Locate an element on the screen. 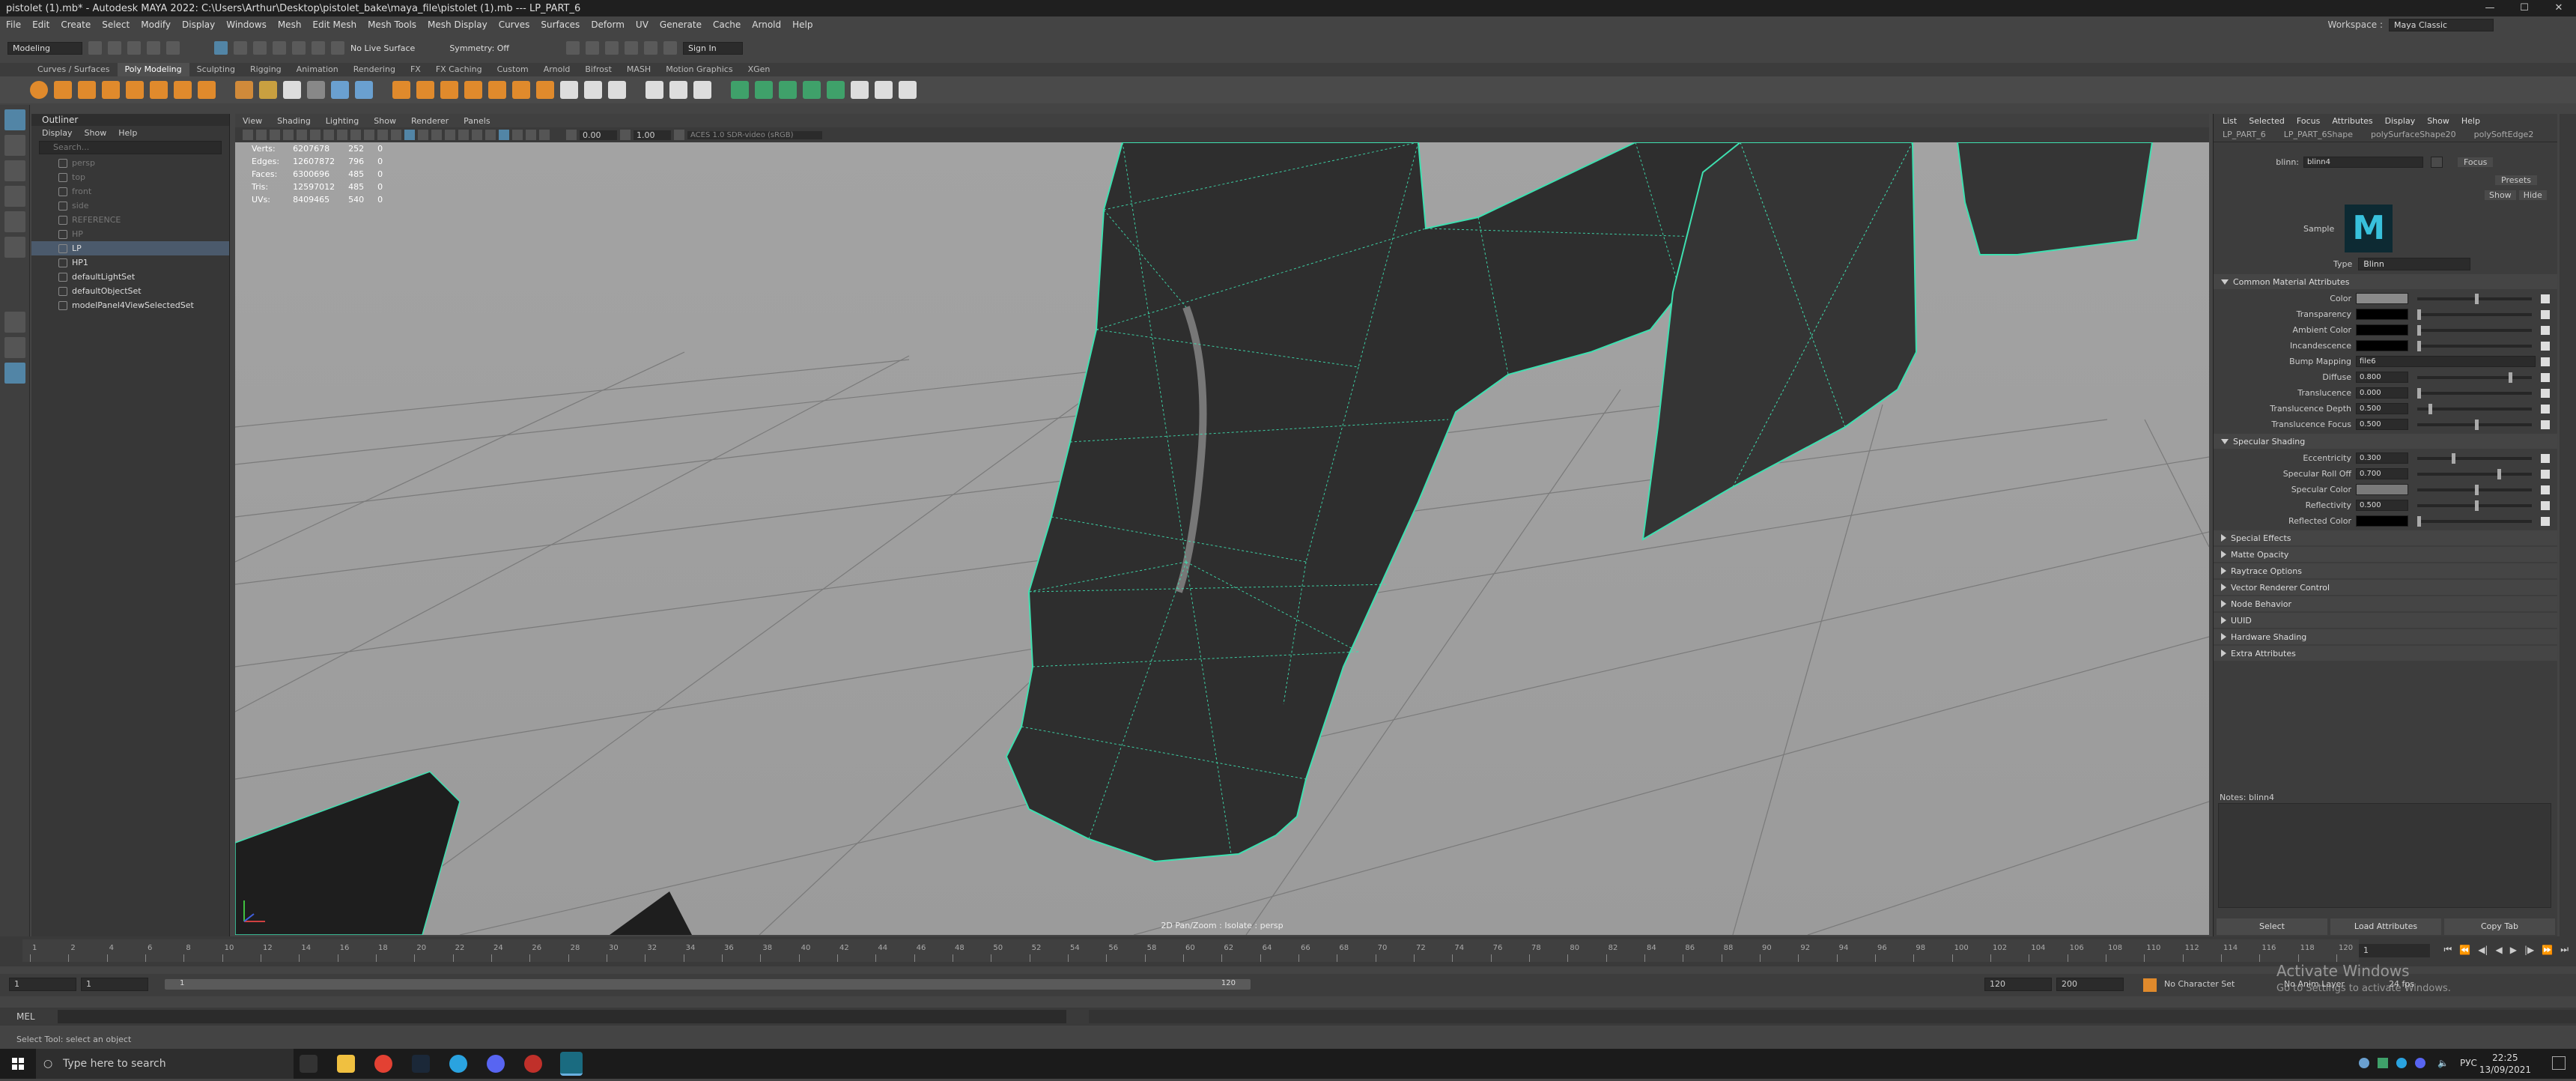  ae-focus-button: Focus is located at coordinates (2476, 162).